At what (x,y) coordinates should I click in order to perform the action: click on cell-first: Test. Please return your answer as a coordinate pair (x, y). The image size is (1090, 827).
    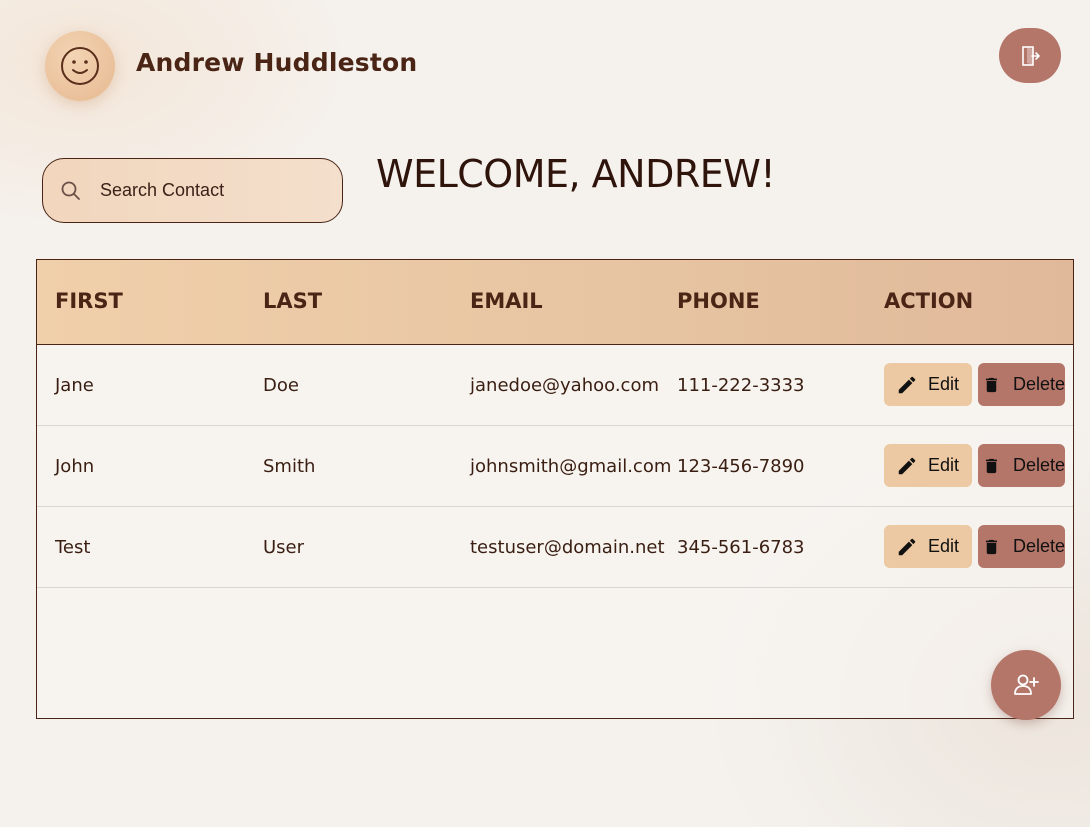
    Looking at the image, I should click on (73, 547).